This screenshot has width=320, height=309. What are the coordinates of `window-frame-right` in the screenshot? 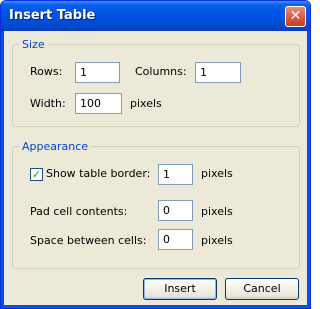 It's located at (308, 169).